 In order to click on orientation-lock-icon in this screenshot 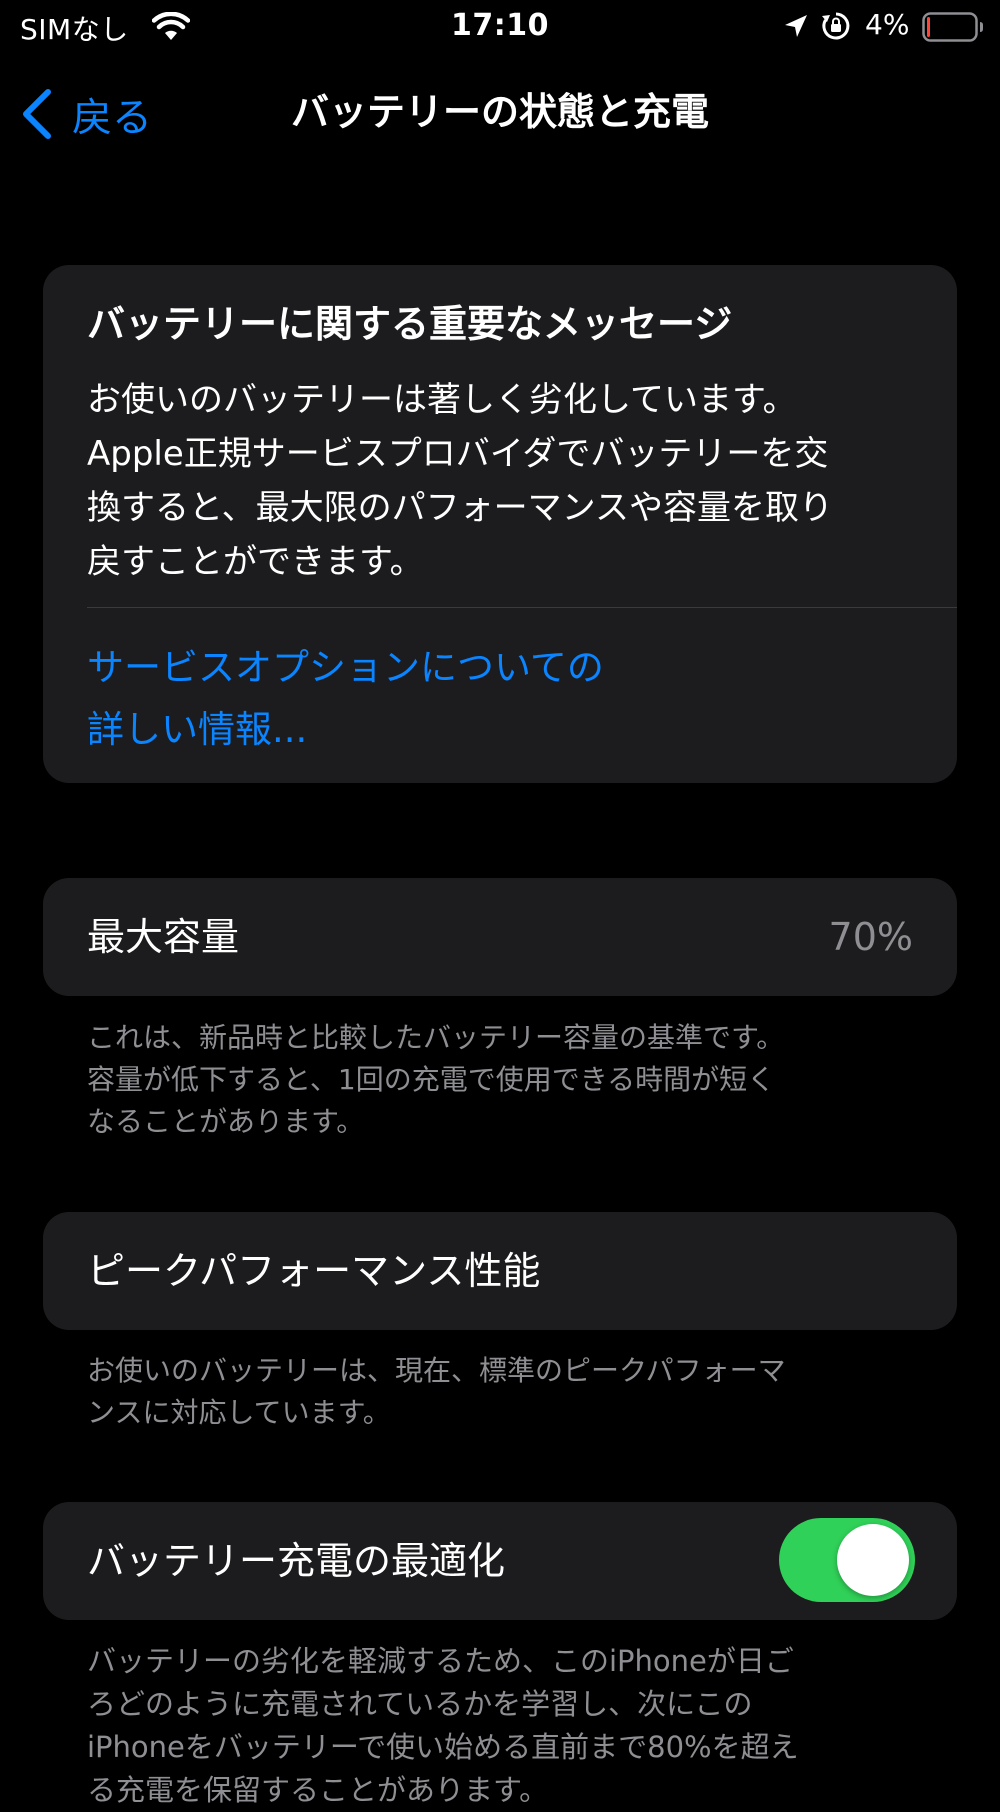, I will do `click(836, 26)`.